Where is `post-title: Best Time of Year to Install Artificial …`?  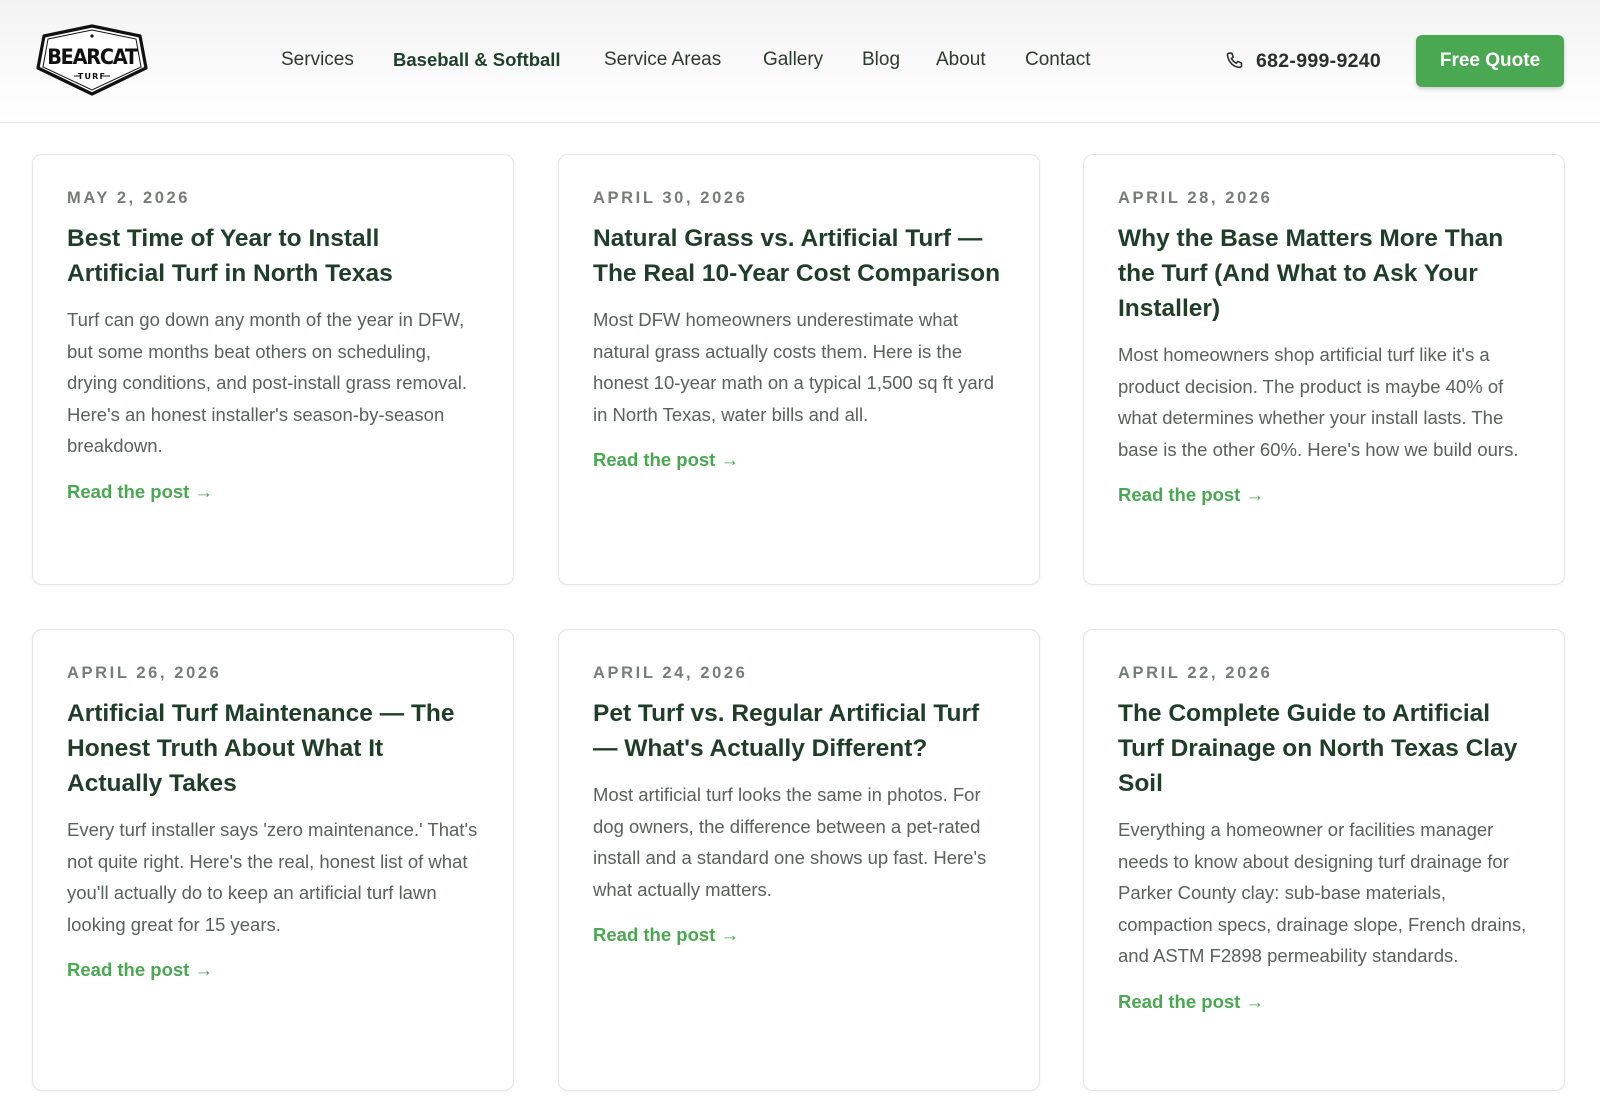
post-title: Best Time of Year to Install Artificial … is located at coordinates (273, 256).